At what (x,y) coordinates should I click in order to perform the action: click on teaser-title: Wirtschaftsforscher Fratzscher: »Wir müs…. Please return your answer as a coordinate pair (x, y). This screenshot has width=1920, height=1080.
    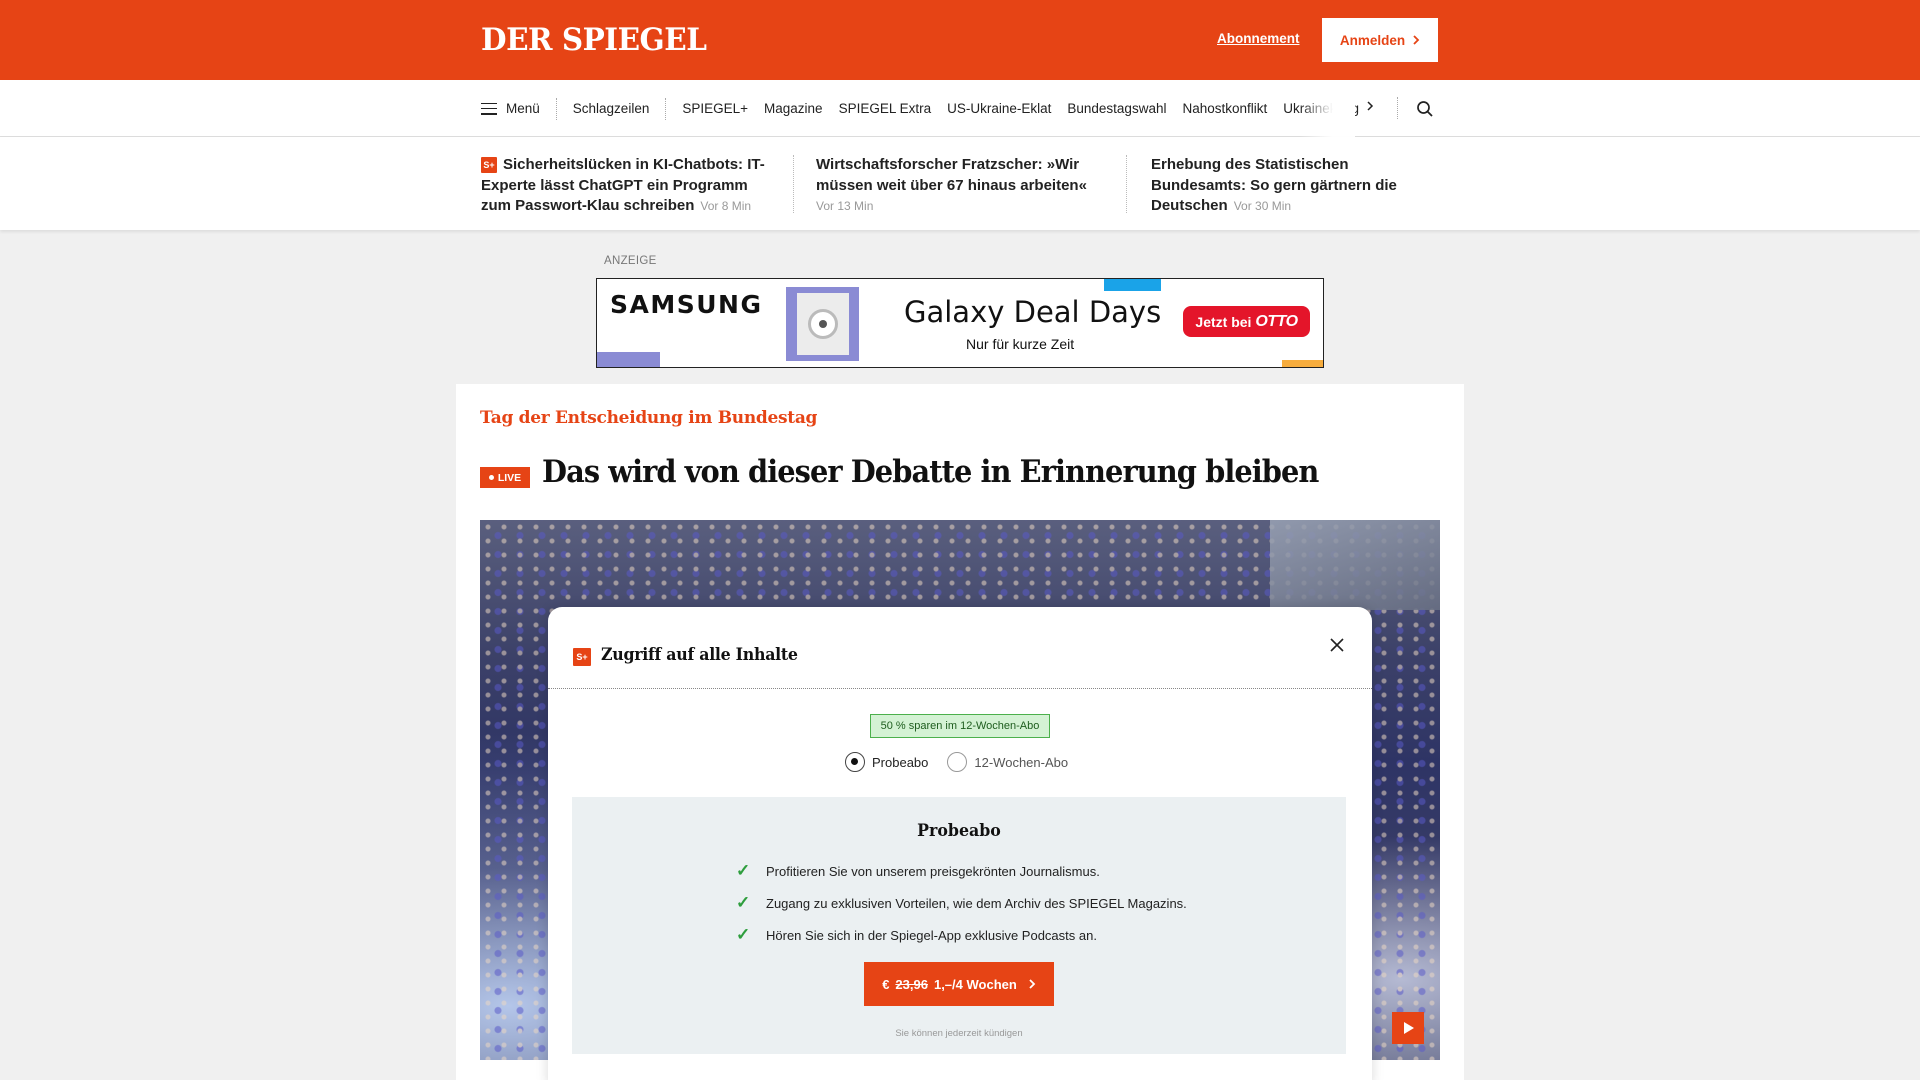
    Looking at the image, I should click on (951, 175).